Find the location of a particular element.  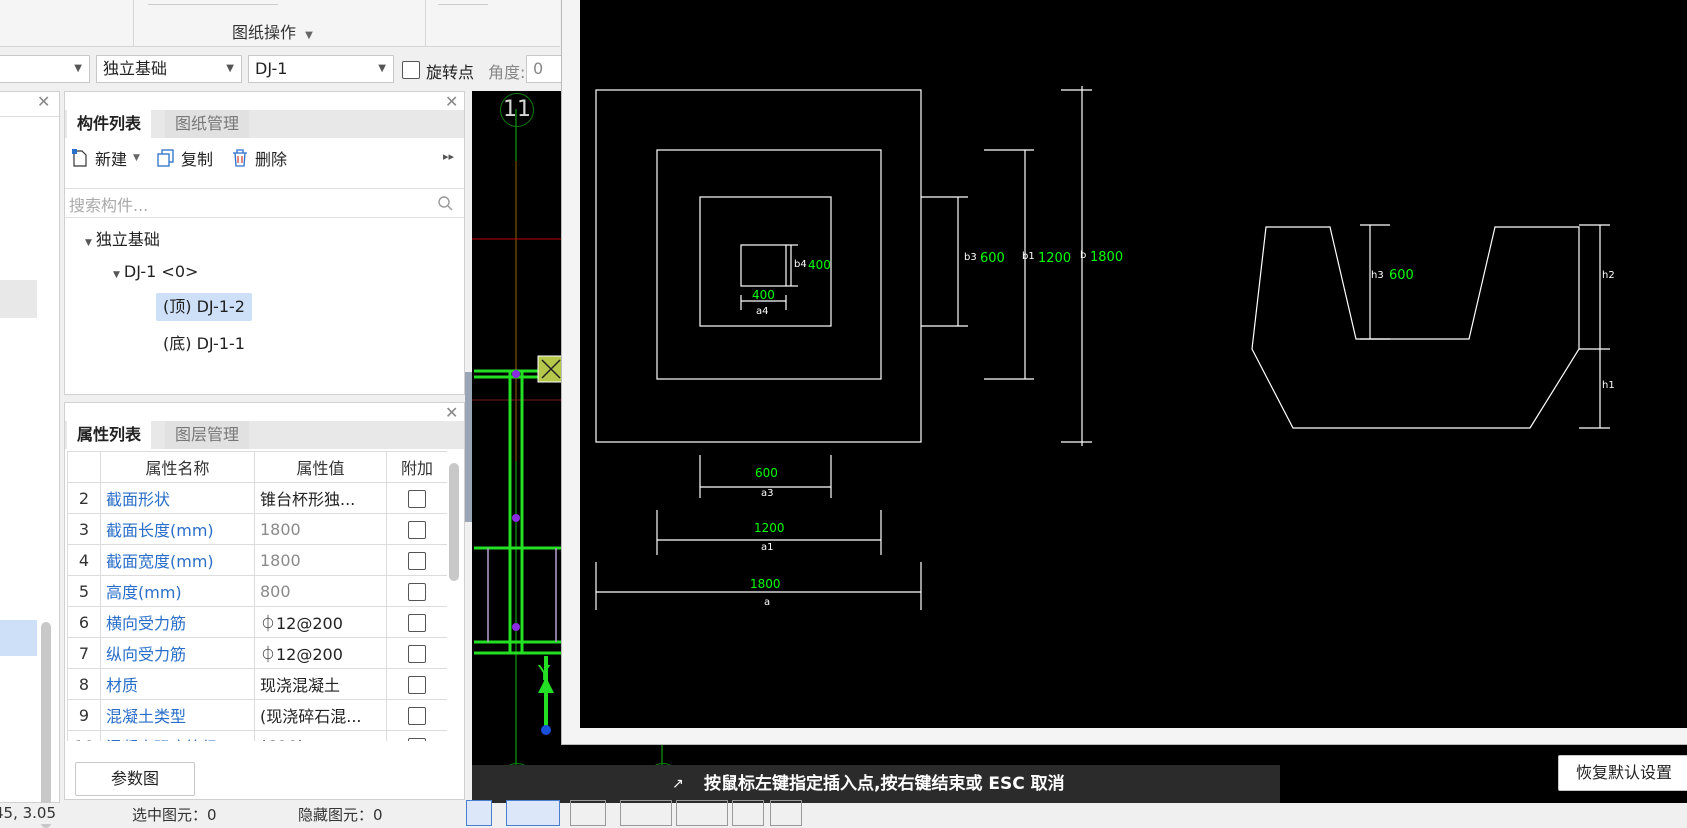

table-row: 10混凝土强度等级(C20) is located at coordinates (257, 735).